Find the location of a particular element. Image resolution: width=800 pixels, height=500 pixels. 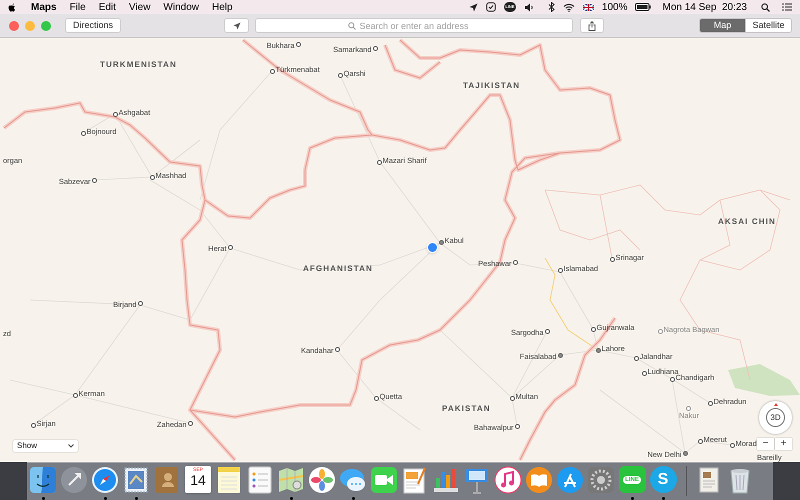

country-label: TURKMENISTAN is located at coordinates (138, 65).